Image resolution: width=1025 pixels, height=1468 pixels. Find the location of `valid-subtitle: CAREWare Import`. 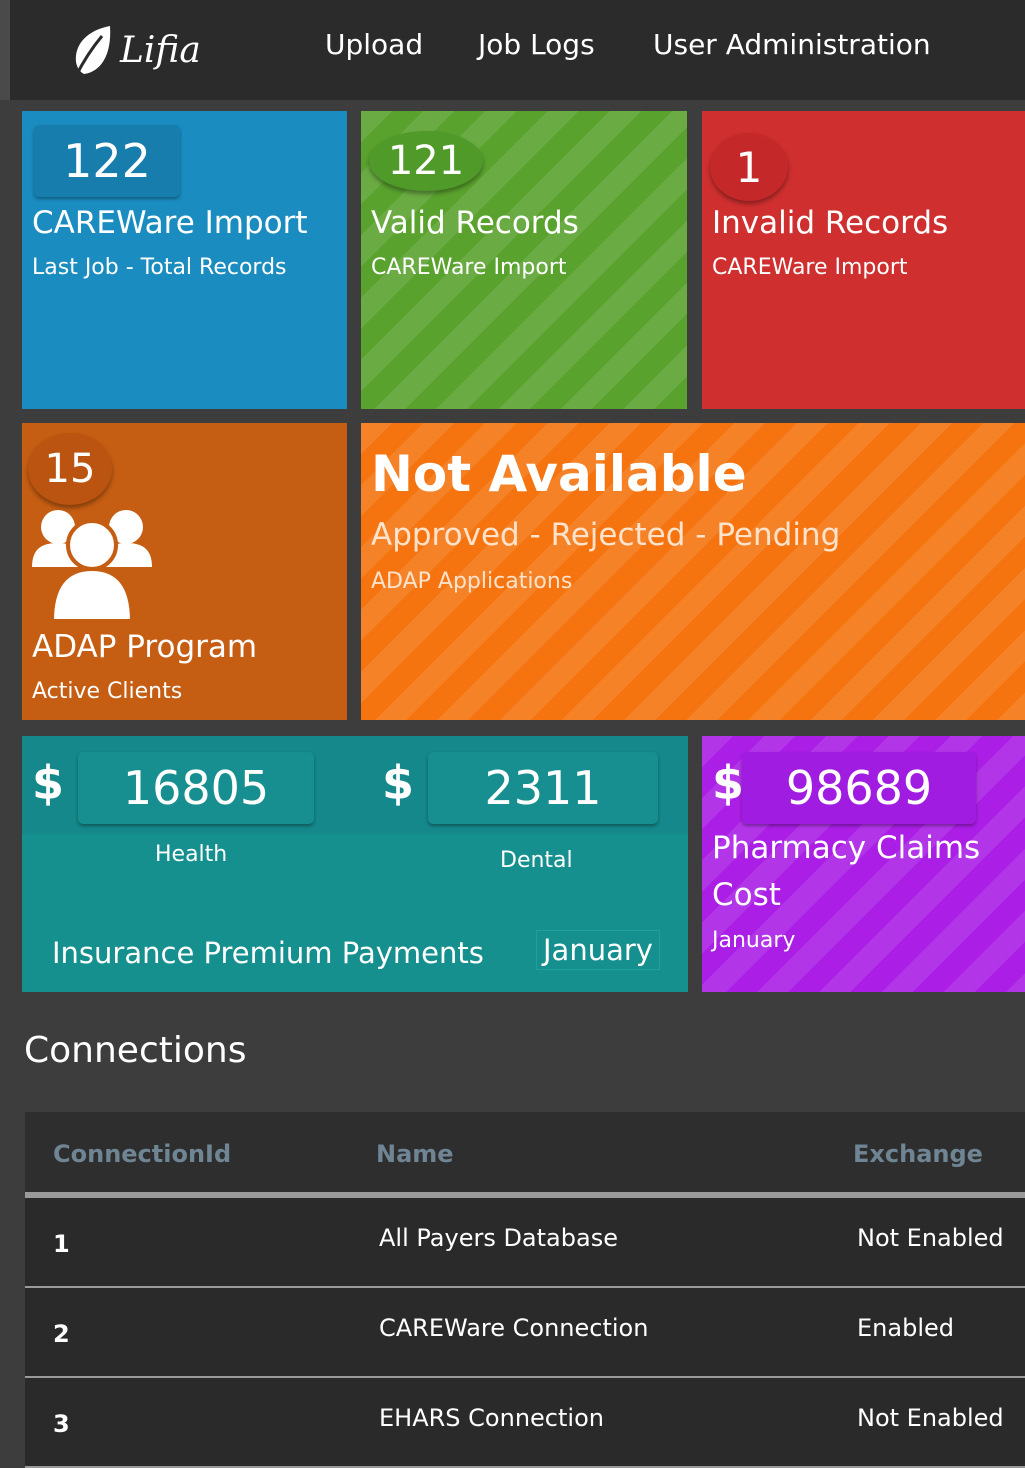

valid-subtitle: CAREWare Import is located at coordinates (469, 267).